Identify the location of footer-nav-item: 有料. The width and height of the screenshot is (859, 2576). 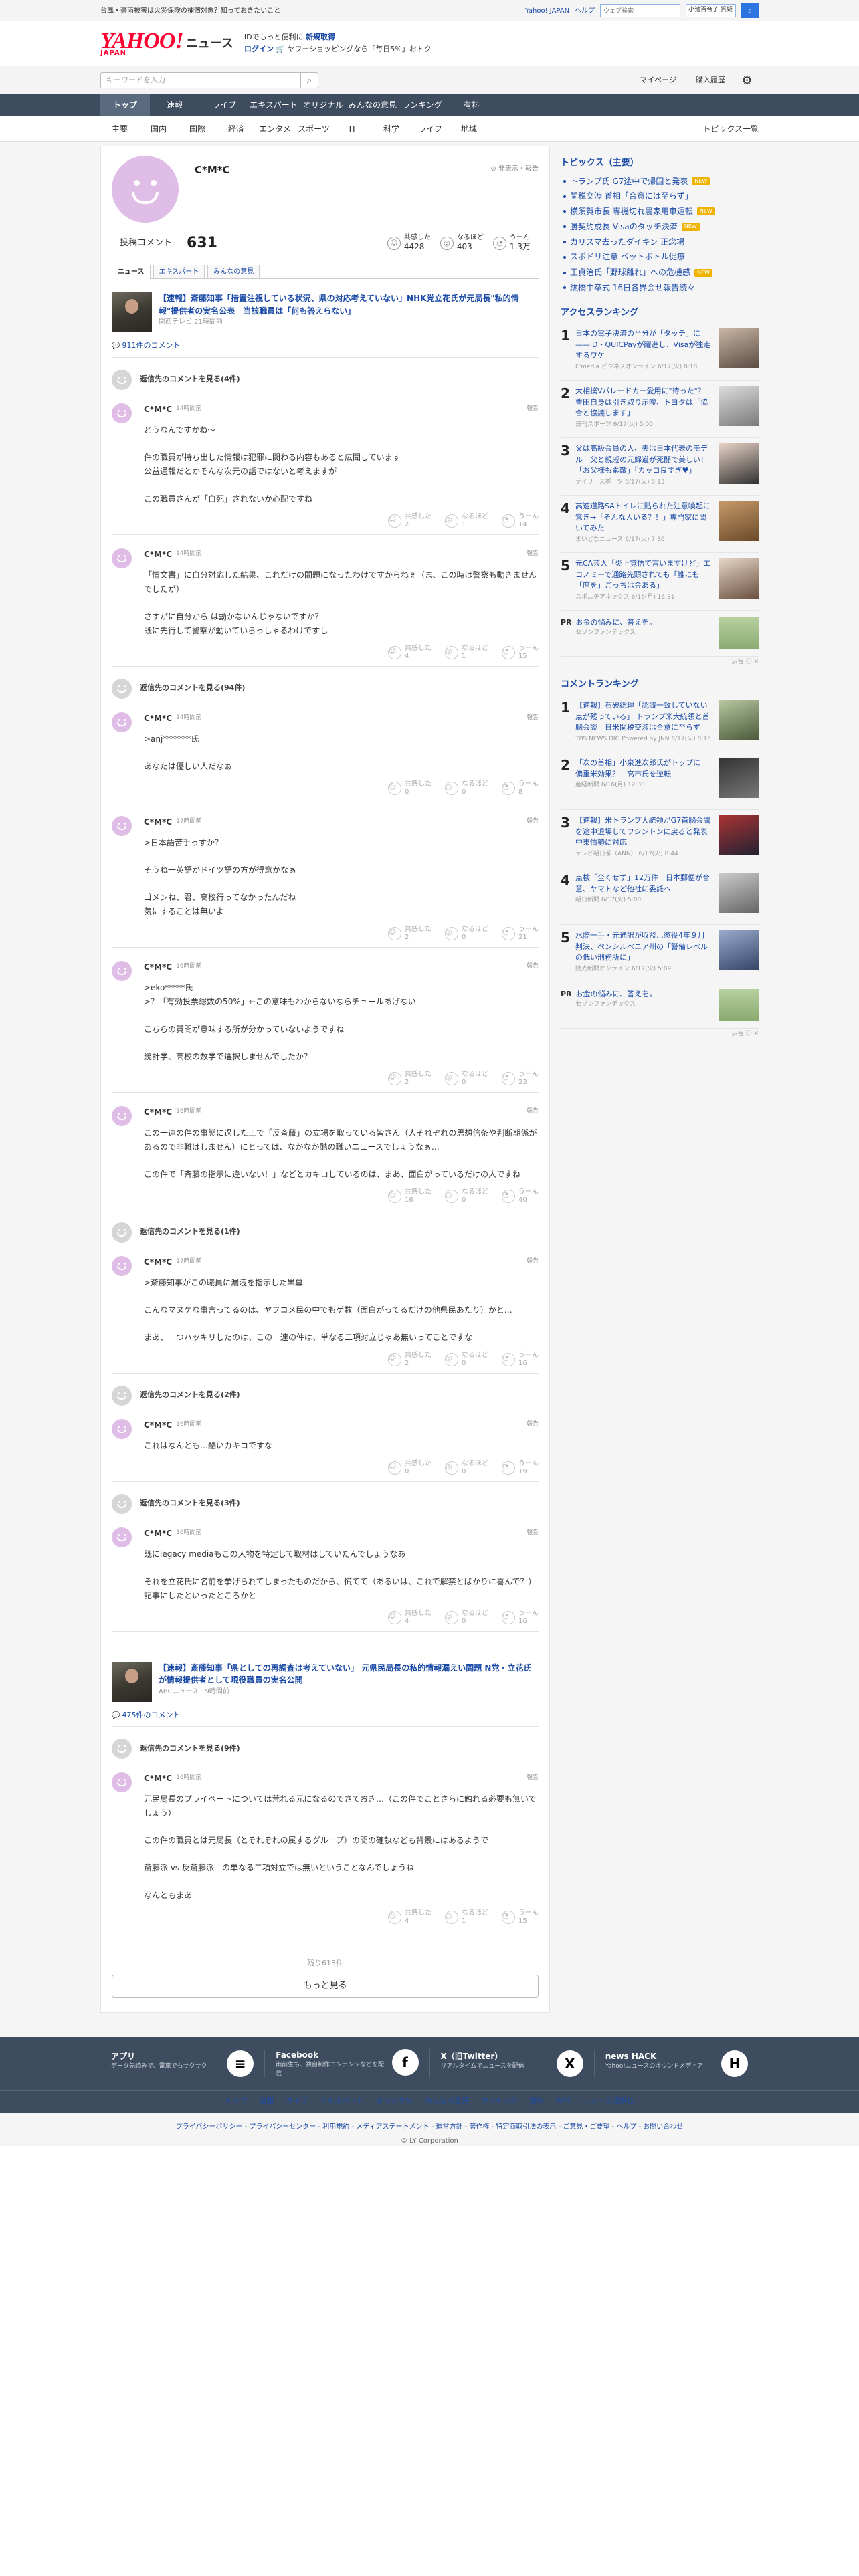
(537, 2101).